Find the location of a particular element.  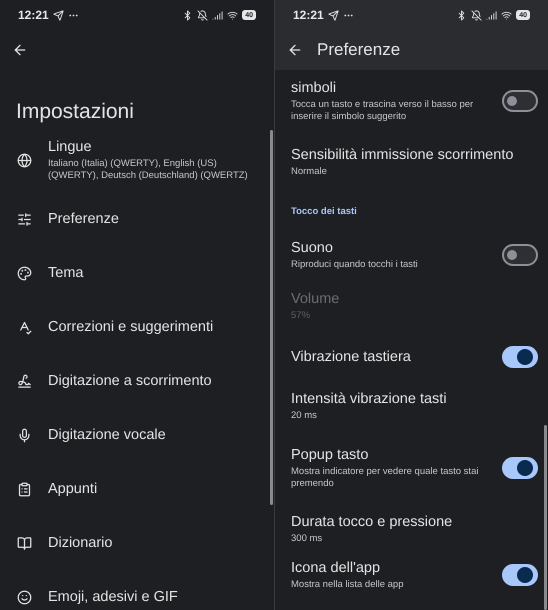

setting-title: Popup tasto is located at coordinates (390, 455).